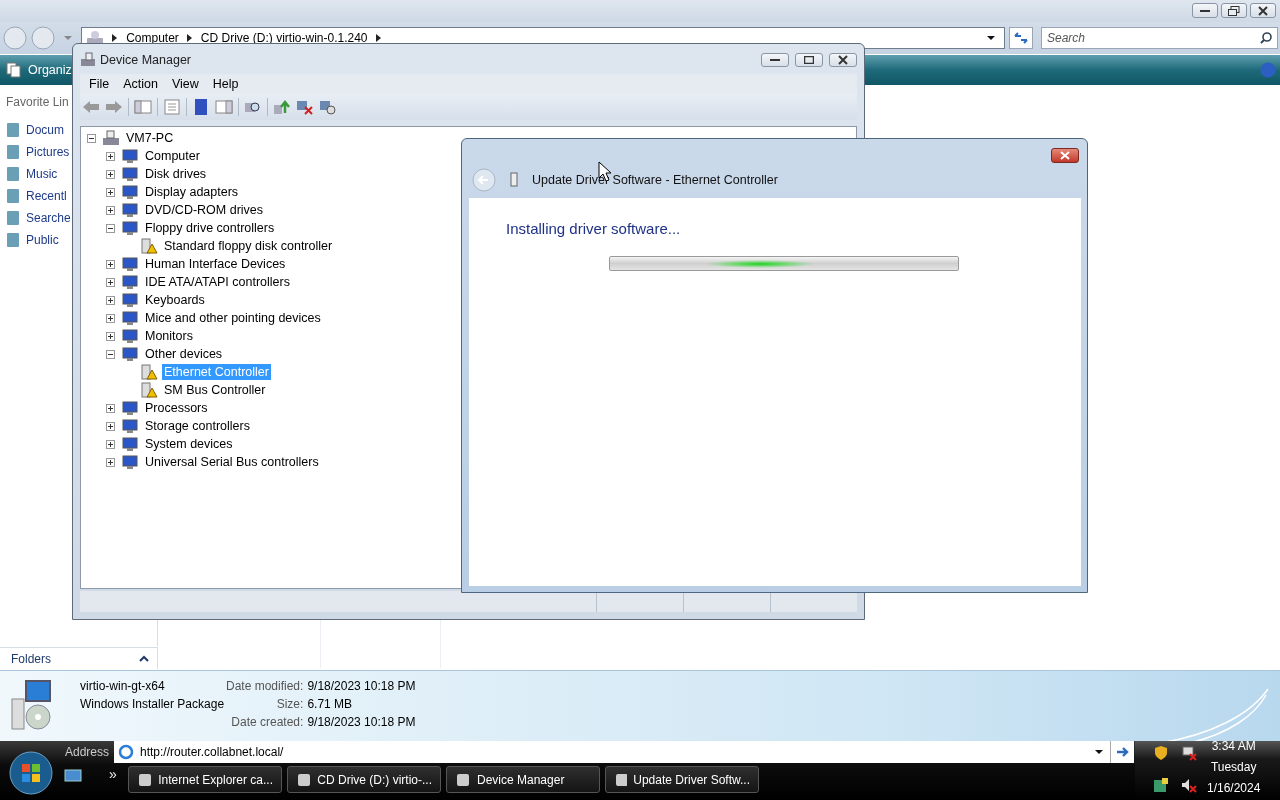  What do you see at coordinates (113, 774) in the screenshot?
I see `toolbar-chevron: »` at bounding box center [113, 774].